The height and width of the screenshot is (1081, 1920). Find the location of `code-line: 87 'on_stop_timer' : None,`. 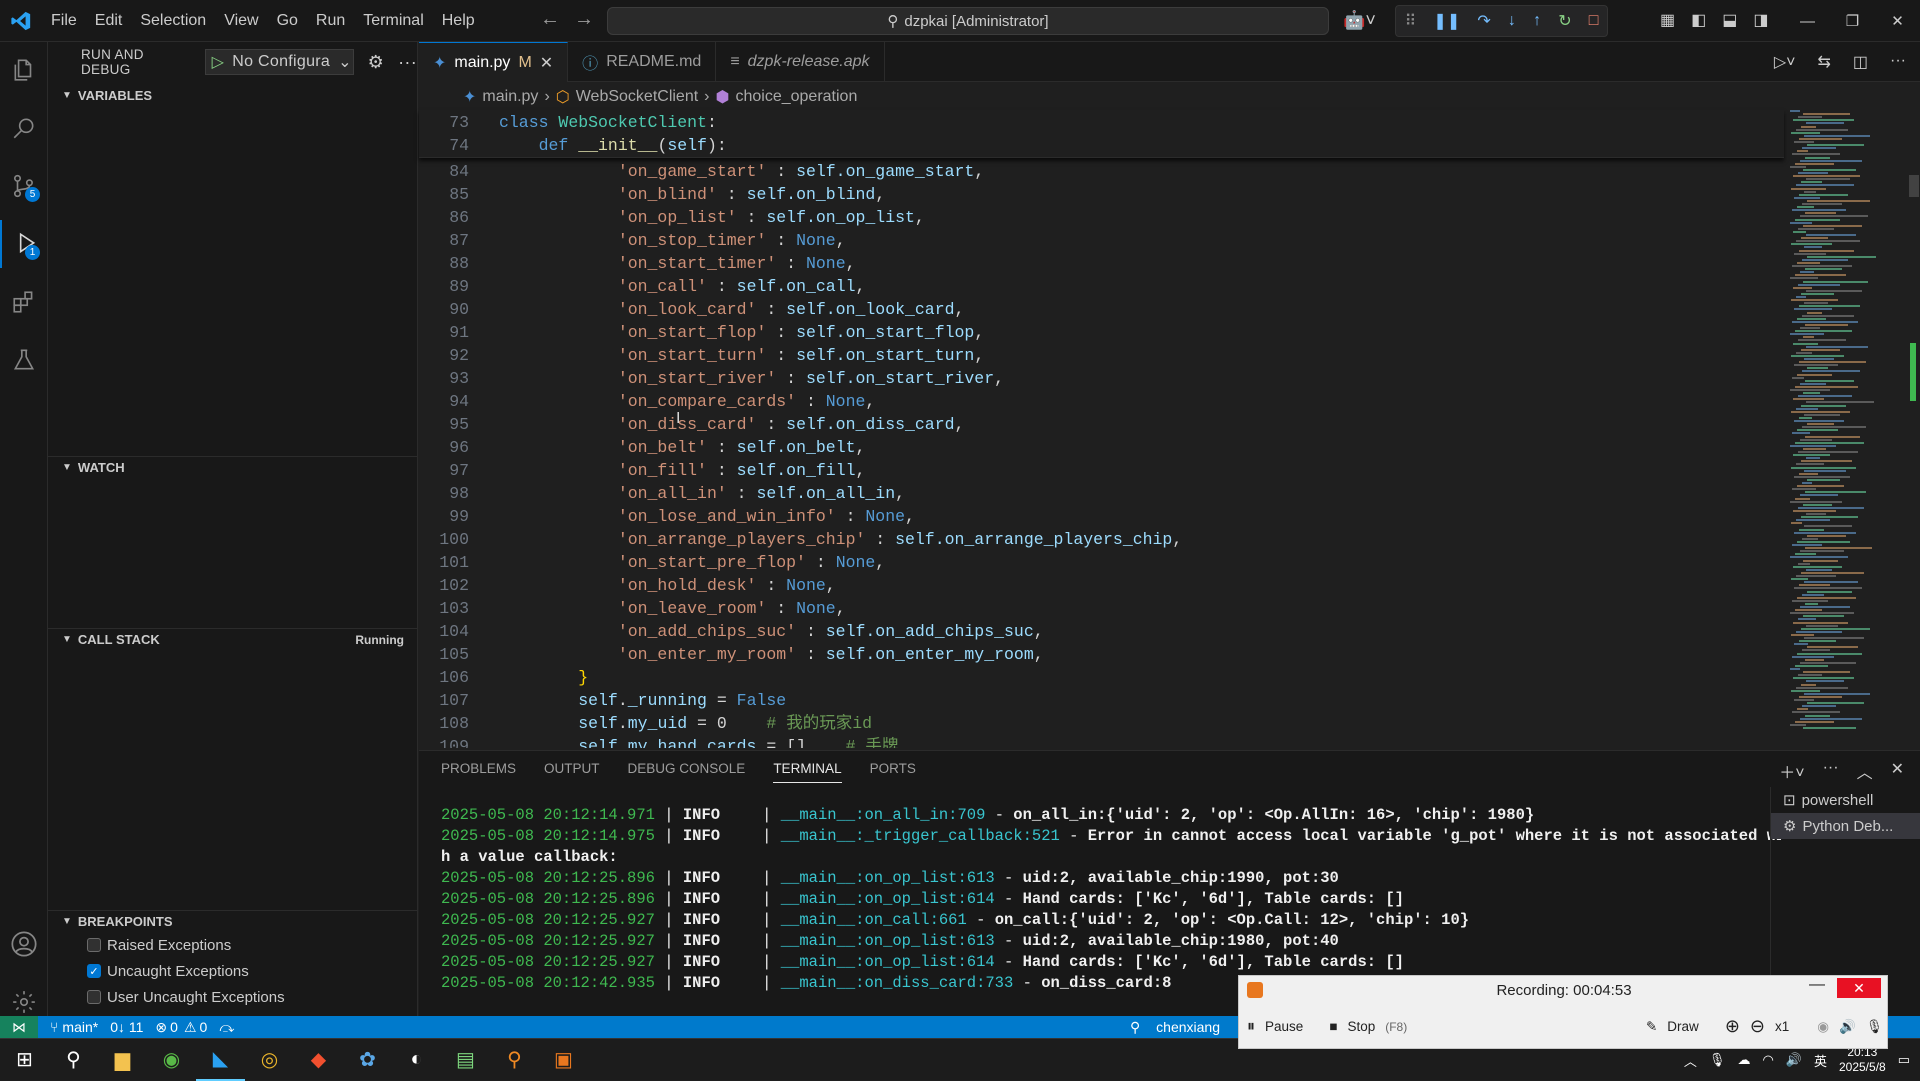

code-line: 87 'on_stop_timer' : None, is located at coordinates (1101, 240).